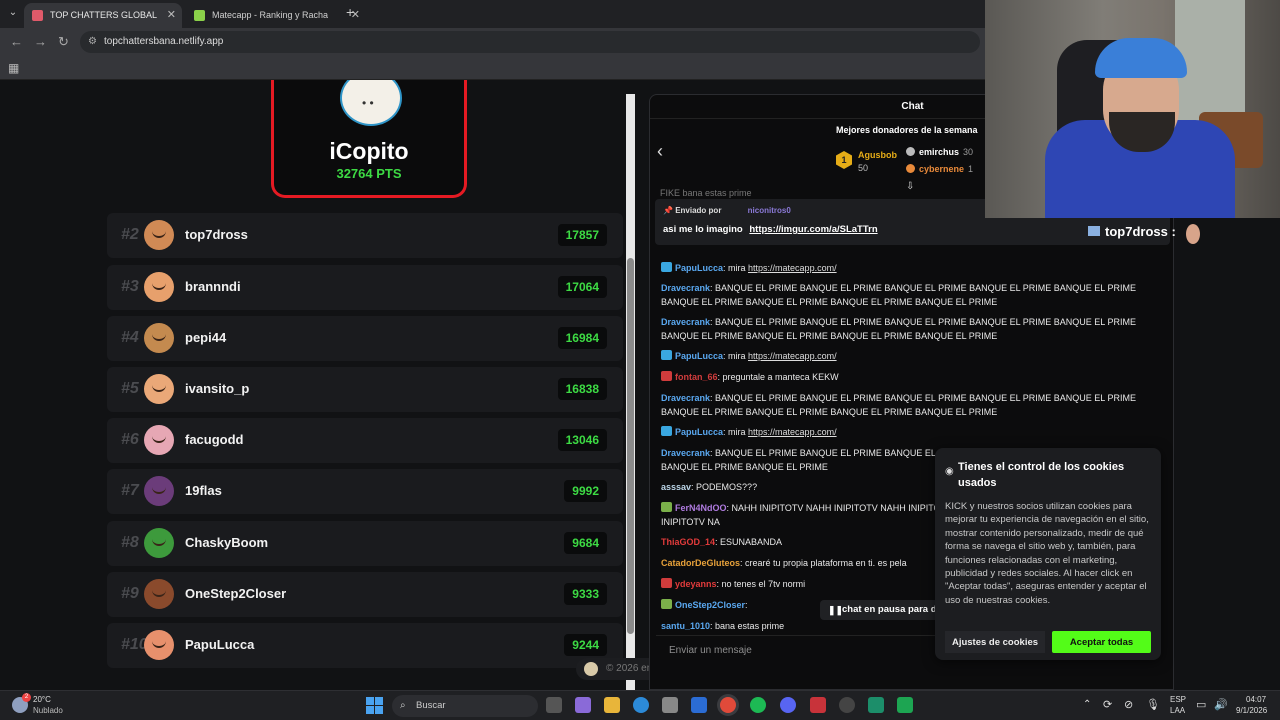 Image resolution: width=1280 pixels, height=720 pixels. What do you see at coordinates (769, 210) in the screenshot?
I see `pinned-user: niconitros0` at bounding box center [769, 210].